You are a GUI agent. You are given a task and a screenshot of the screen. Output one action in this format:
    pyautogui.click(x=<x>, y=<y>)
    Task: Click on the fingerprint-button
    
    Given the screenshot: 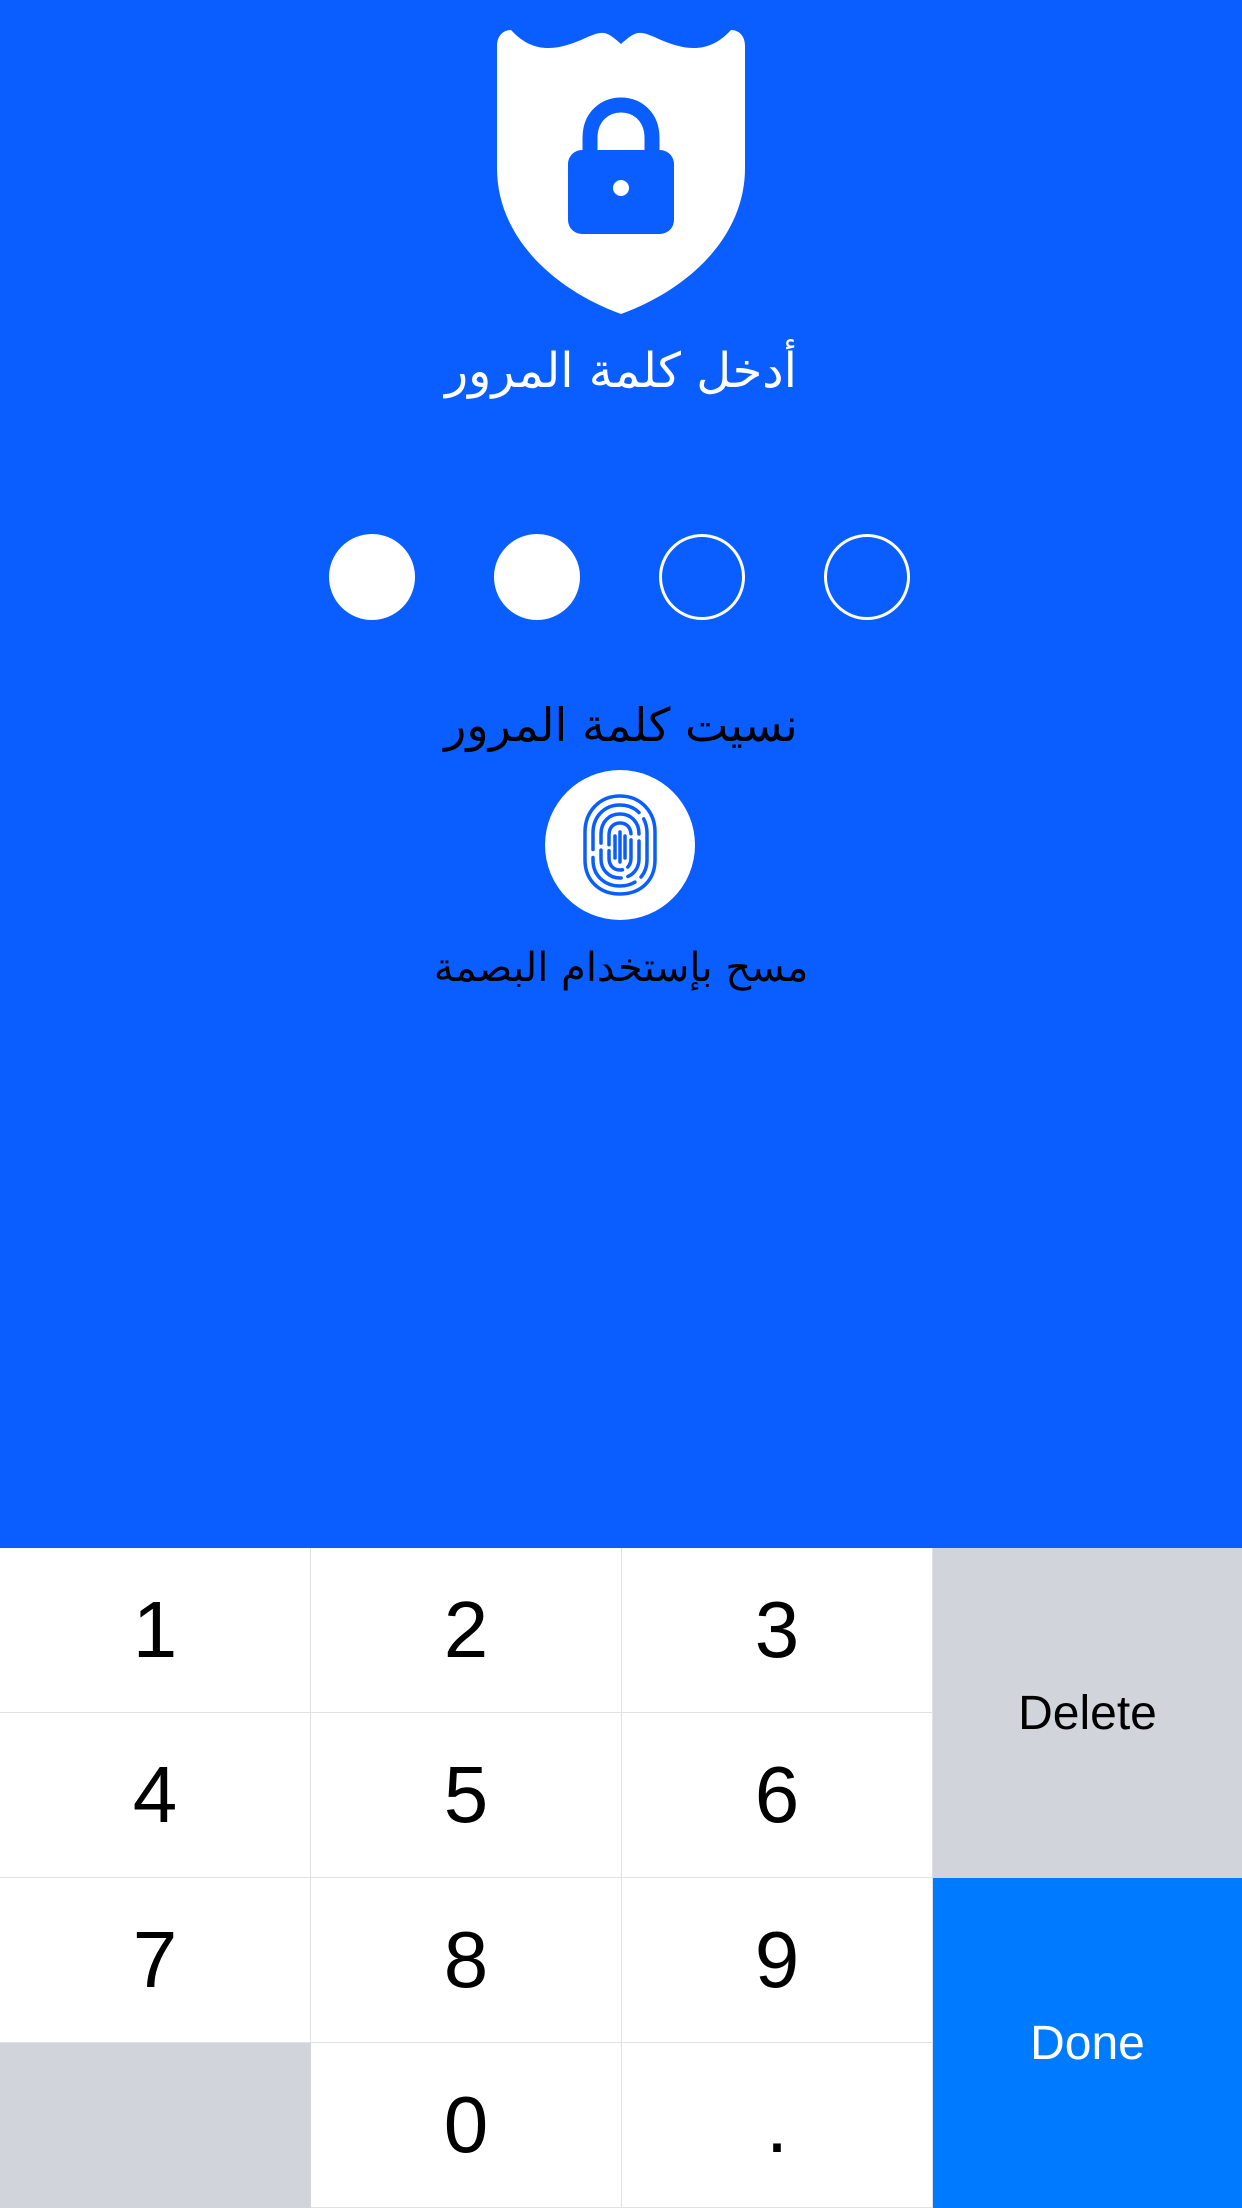 What is the action you would take?
    pyautogui.click(x=620, y=845)
    